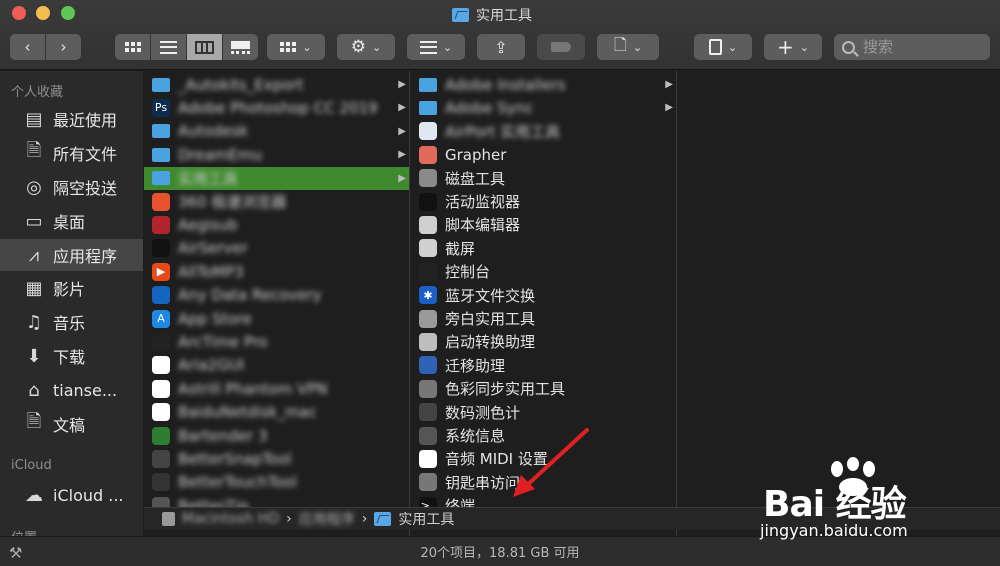  I want to click on sidebar-item-label: 桌面, so click(69, 222).